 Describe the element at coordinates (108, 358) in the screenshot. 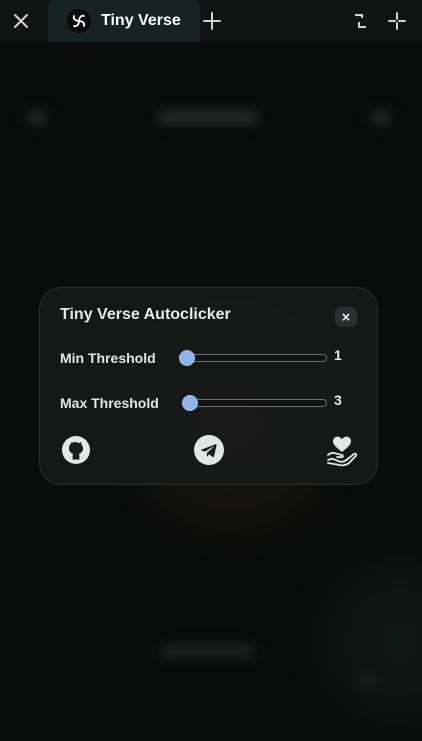

I see `min-threshold-label: Min Threshold` at that location.